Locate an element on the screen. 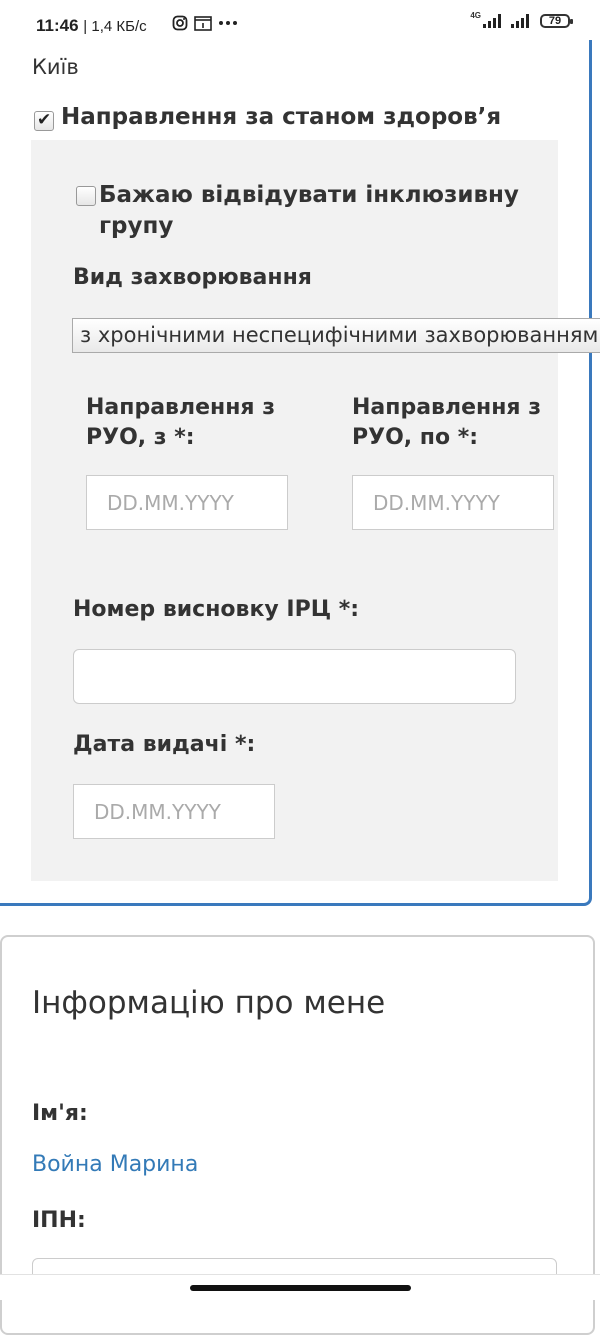 Image resolution: width=600 pixels, height=1335 pixels. status-system-icons: 4G 79 is located at coordinates (521, 19).